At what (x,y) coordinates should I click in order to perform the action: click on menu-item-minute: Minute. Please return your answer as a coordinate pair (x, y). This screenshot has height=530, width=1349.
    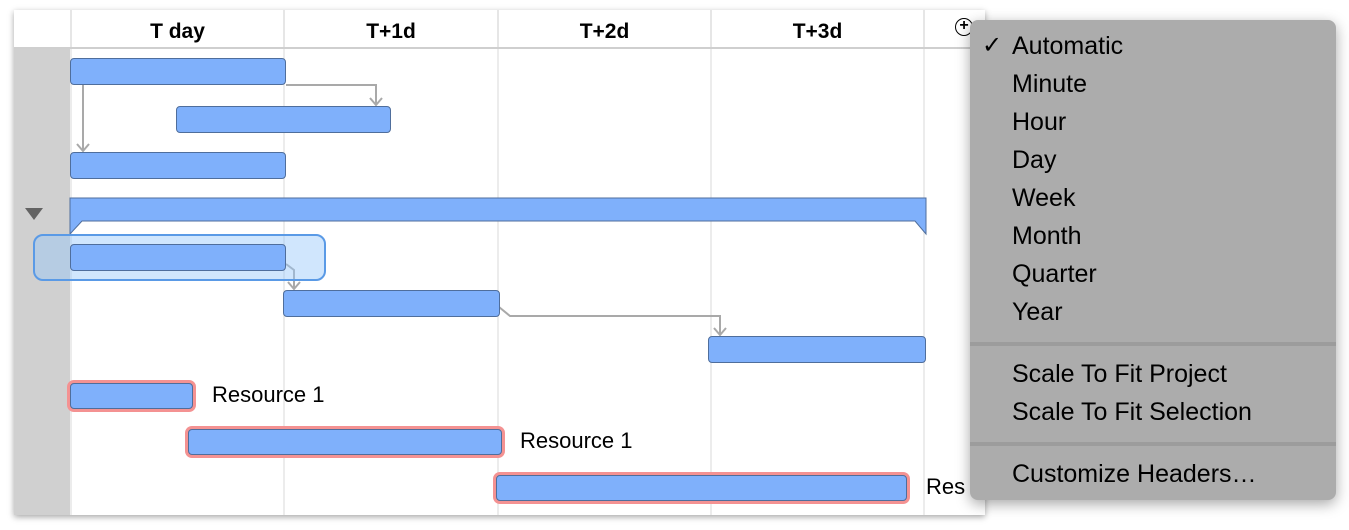
    Looking at the image, I should click on (1049, 84).